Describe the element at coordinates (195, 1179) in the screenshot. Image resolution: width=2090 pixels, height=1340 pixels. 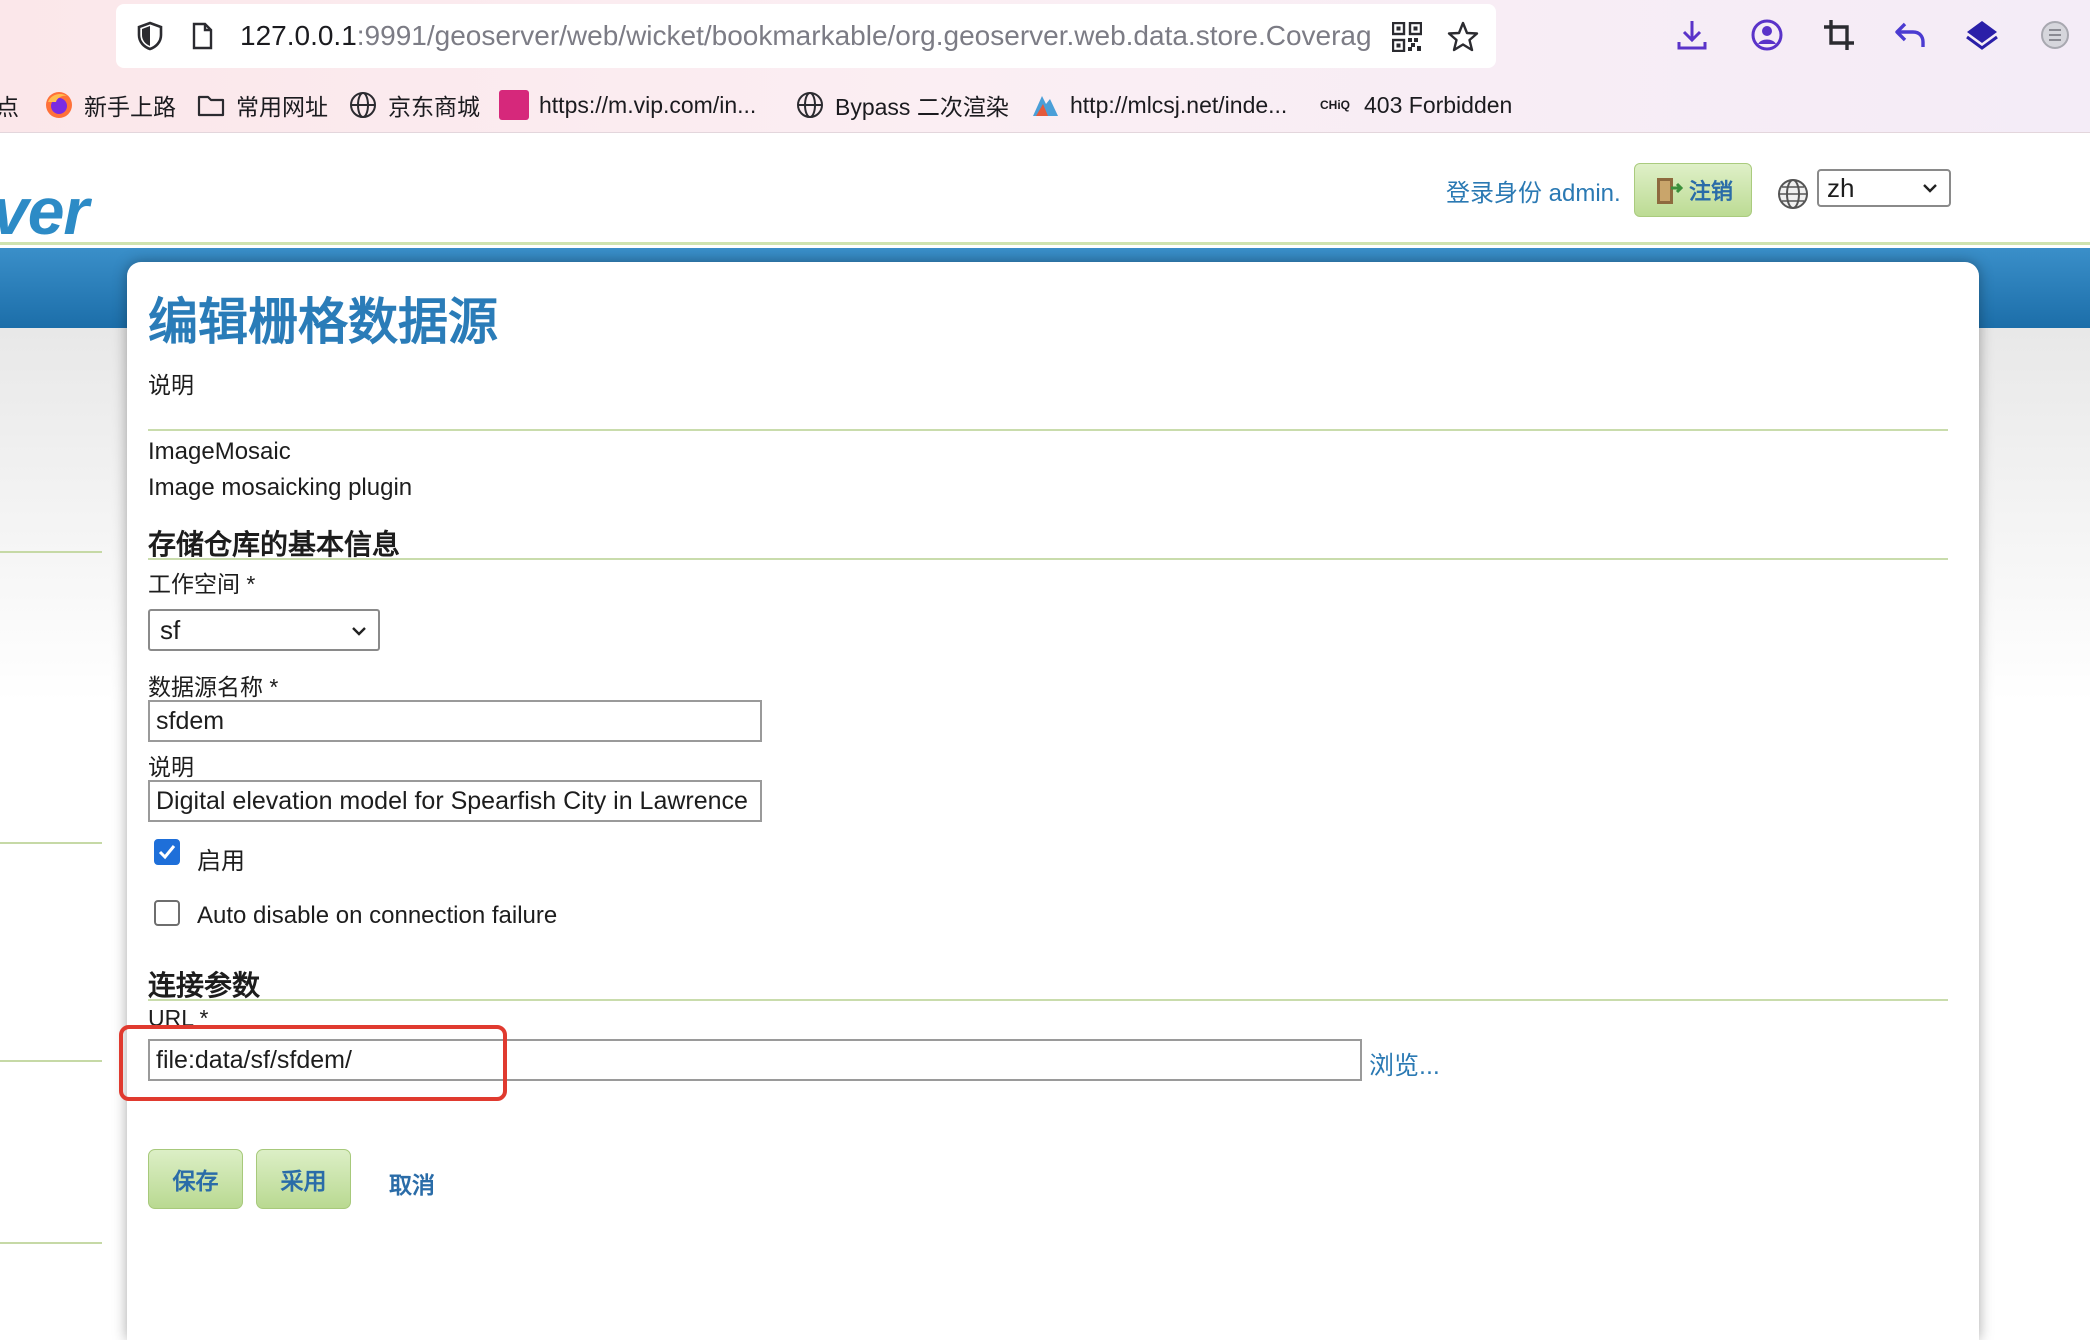
I see `save-button: 保存` at that location.